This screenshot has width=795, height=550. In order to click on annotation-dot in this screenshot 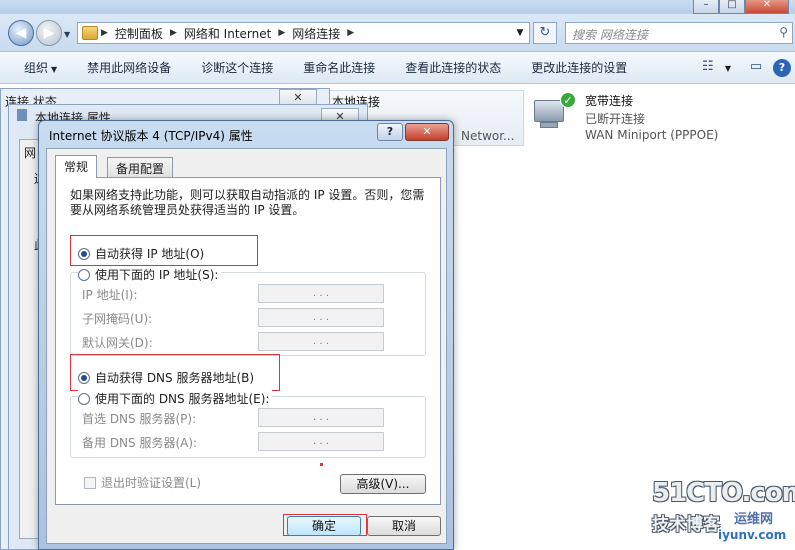, I will do `click(321, 464)`.